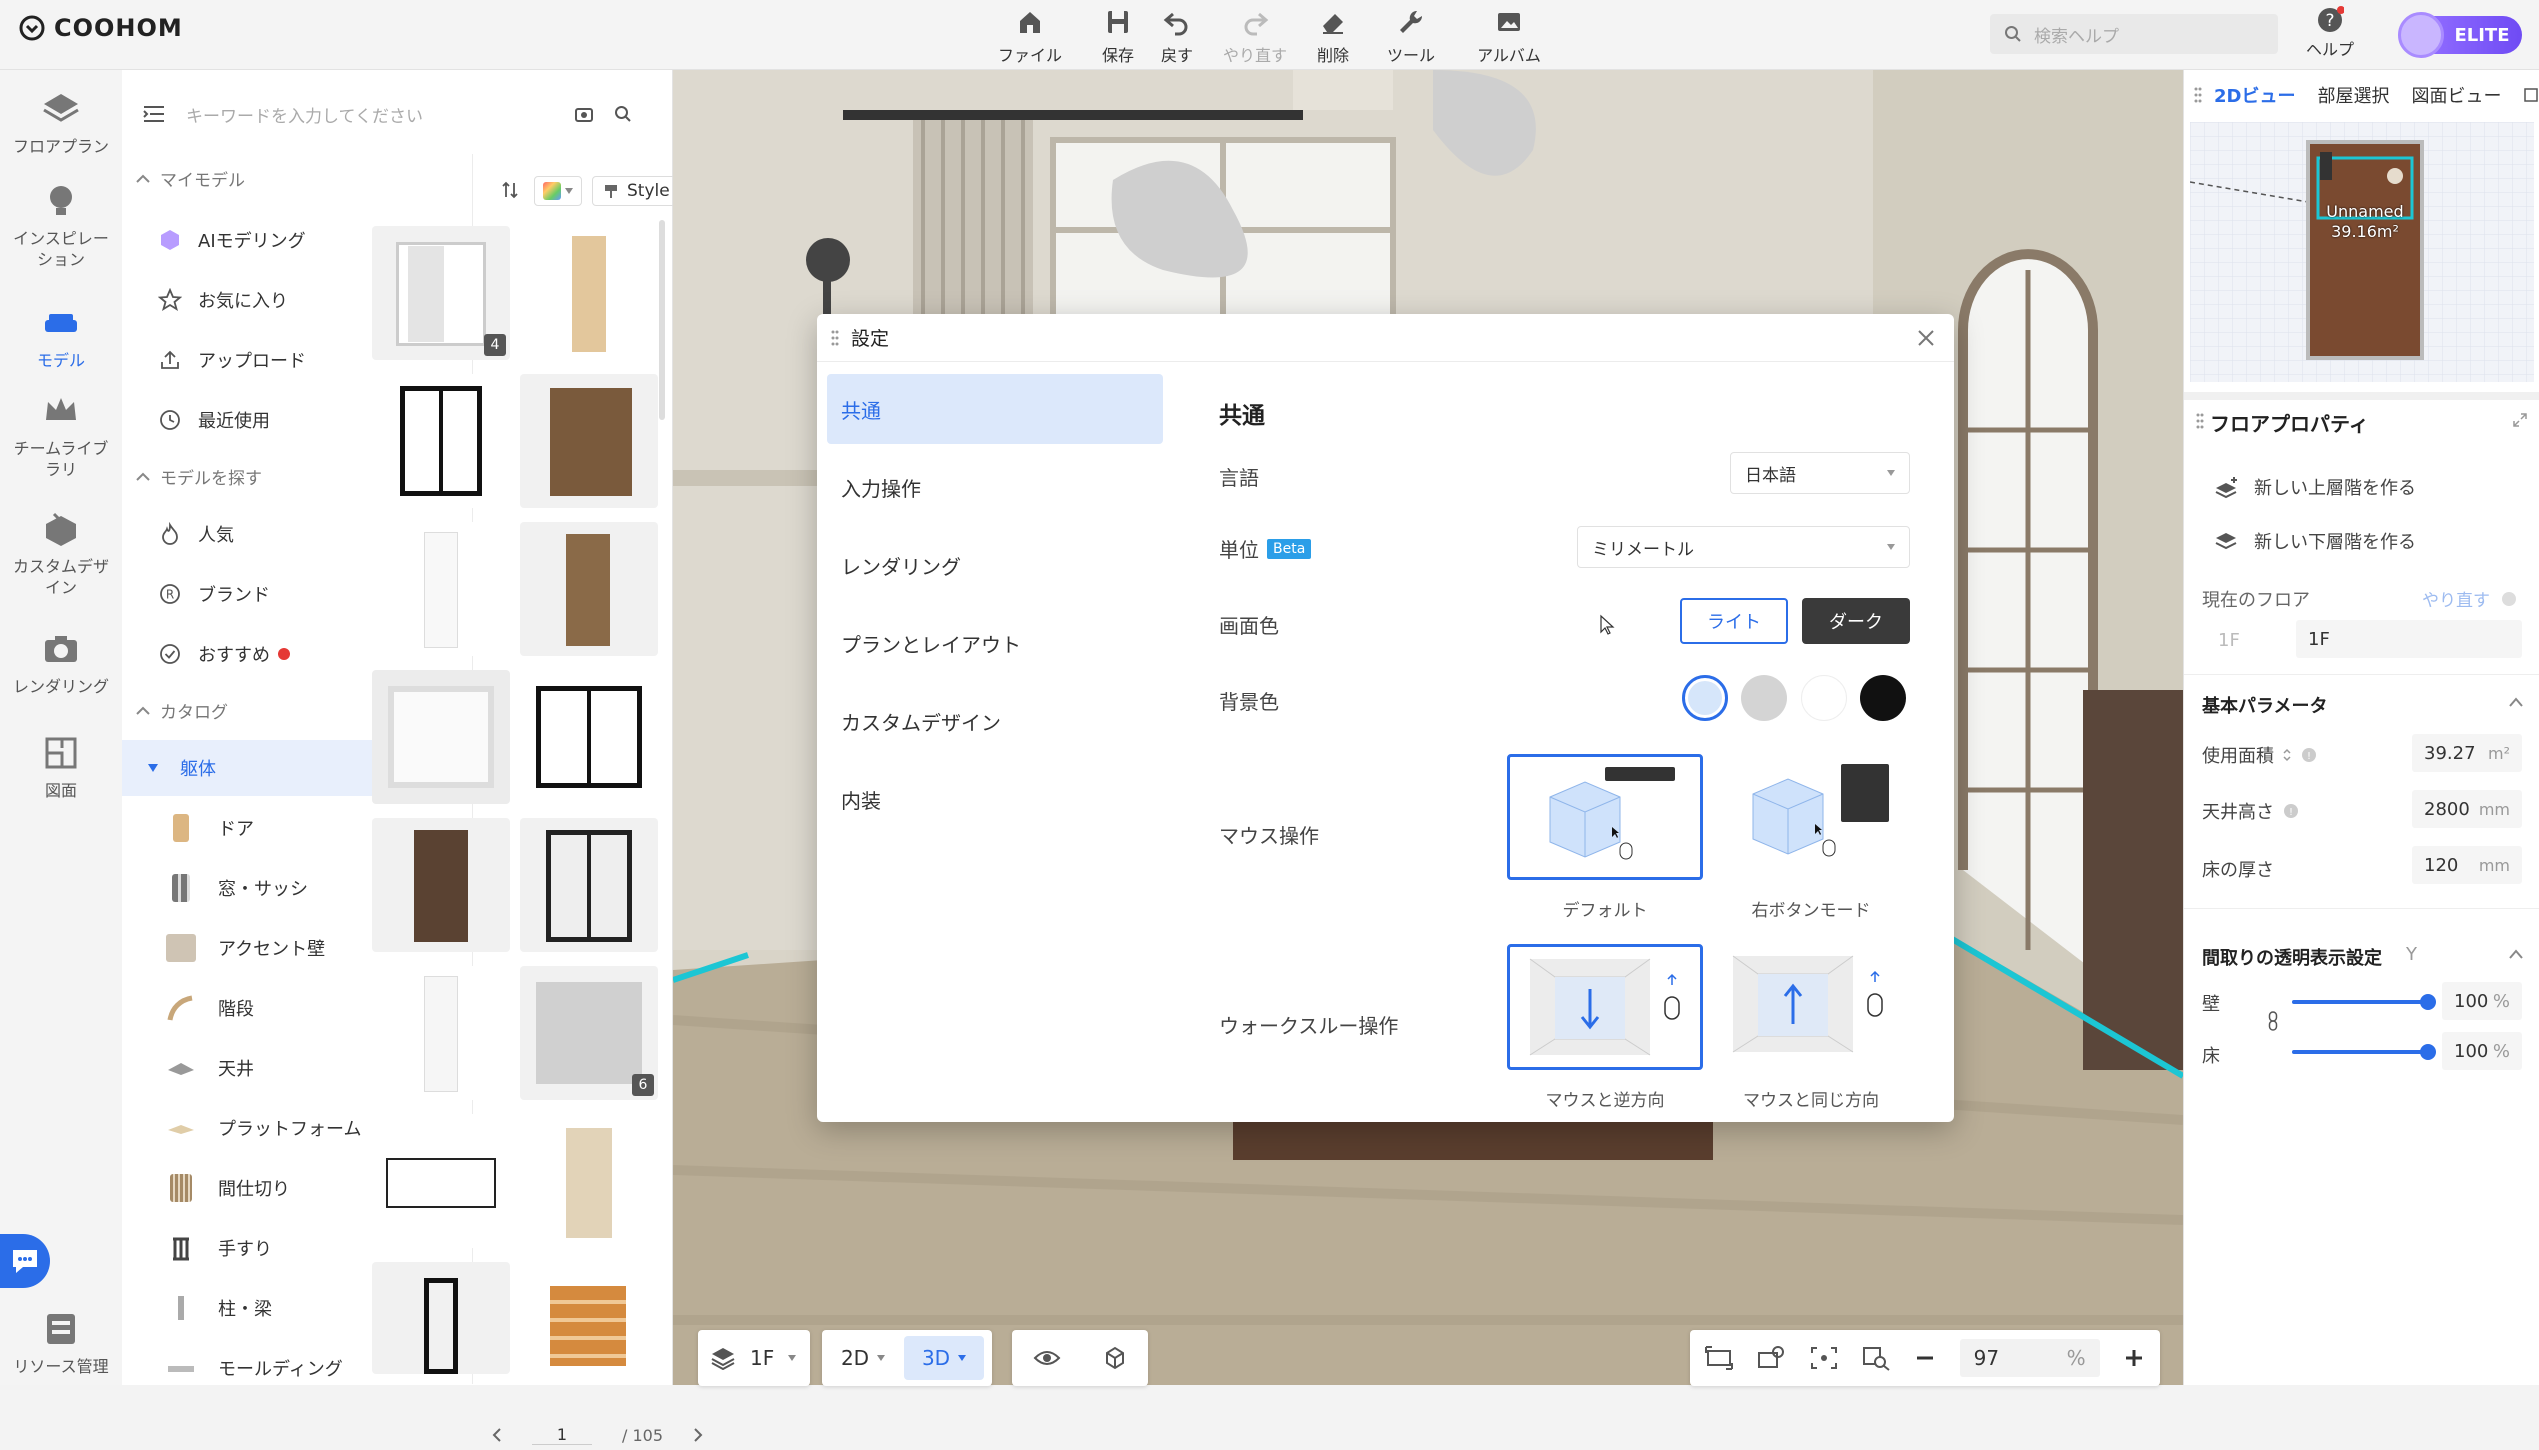 This screenshot has width=2539, height=1450. What do you see at coordinates (510, 190) in the screenshot?
I see `sort-icon` at bounding box center [510, 190].